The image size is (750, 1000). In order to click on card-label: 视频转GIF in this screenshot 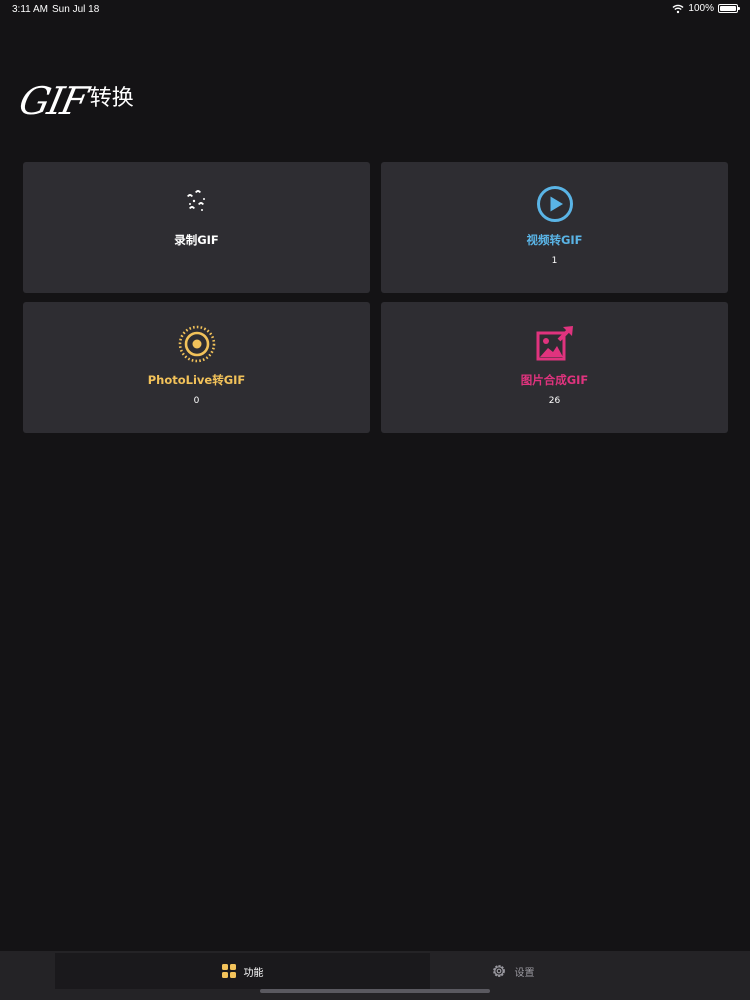, I will do `click(554, 240)`.